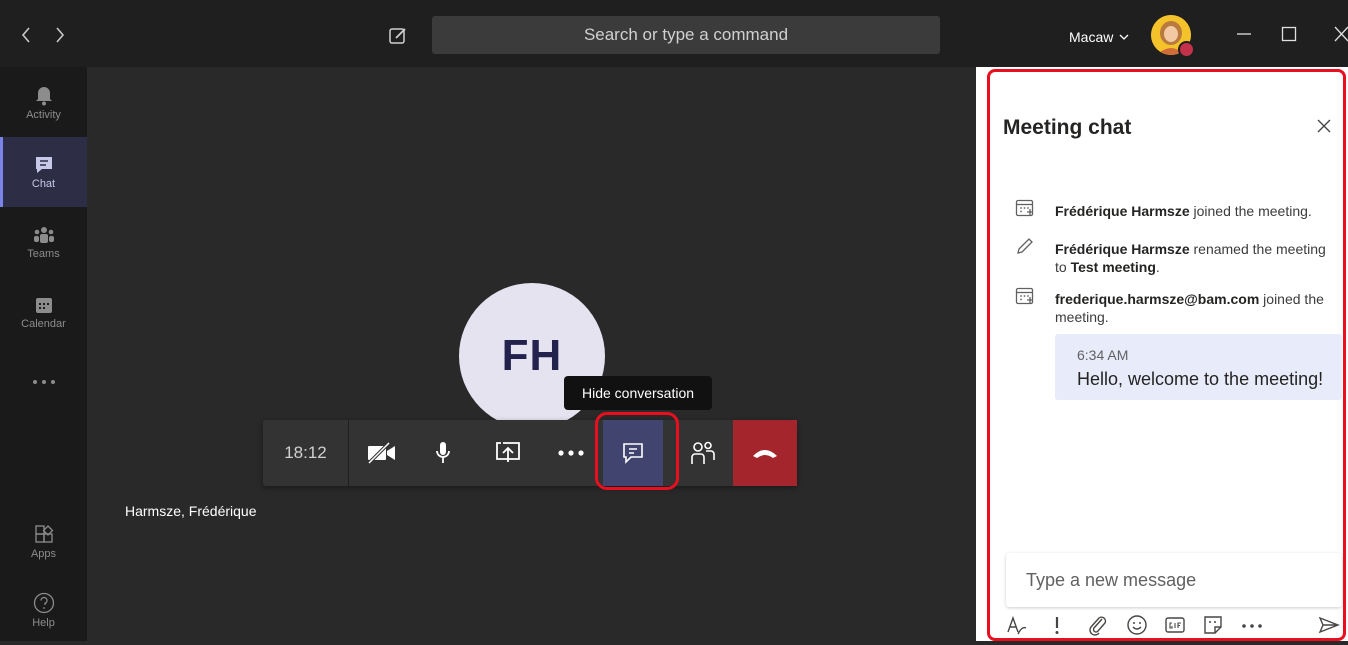  Describe the element at coordinates (1186, 49) in the screenshot. I see `presence-busy-icon` at that location.